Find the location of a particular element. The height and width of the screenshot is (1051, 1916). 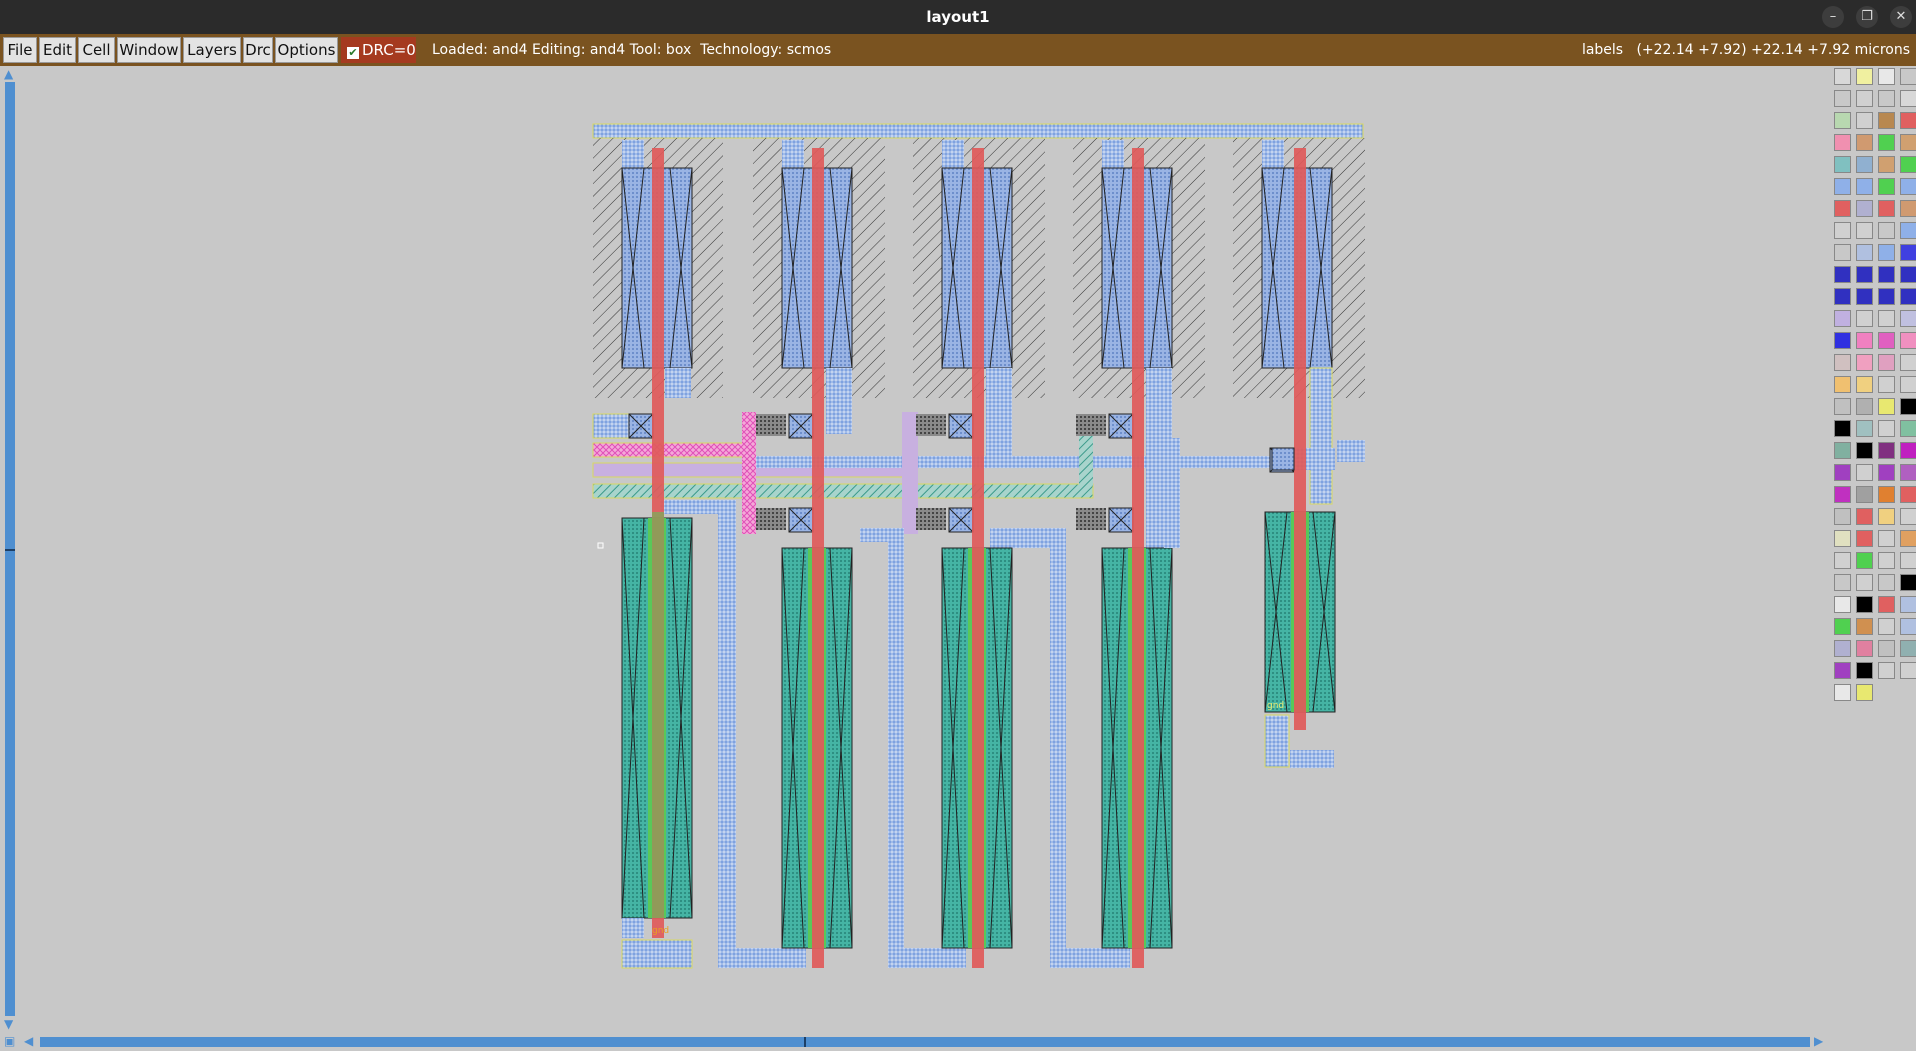

scroll-down-icon: ▼ is located at coordinates (8, 1024).